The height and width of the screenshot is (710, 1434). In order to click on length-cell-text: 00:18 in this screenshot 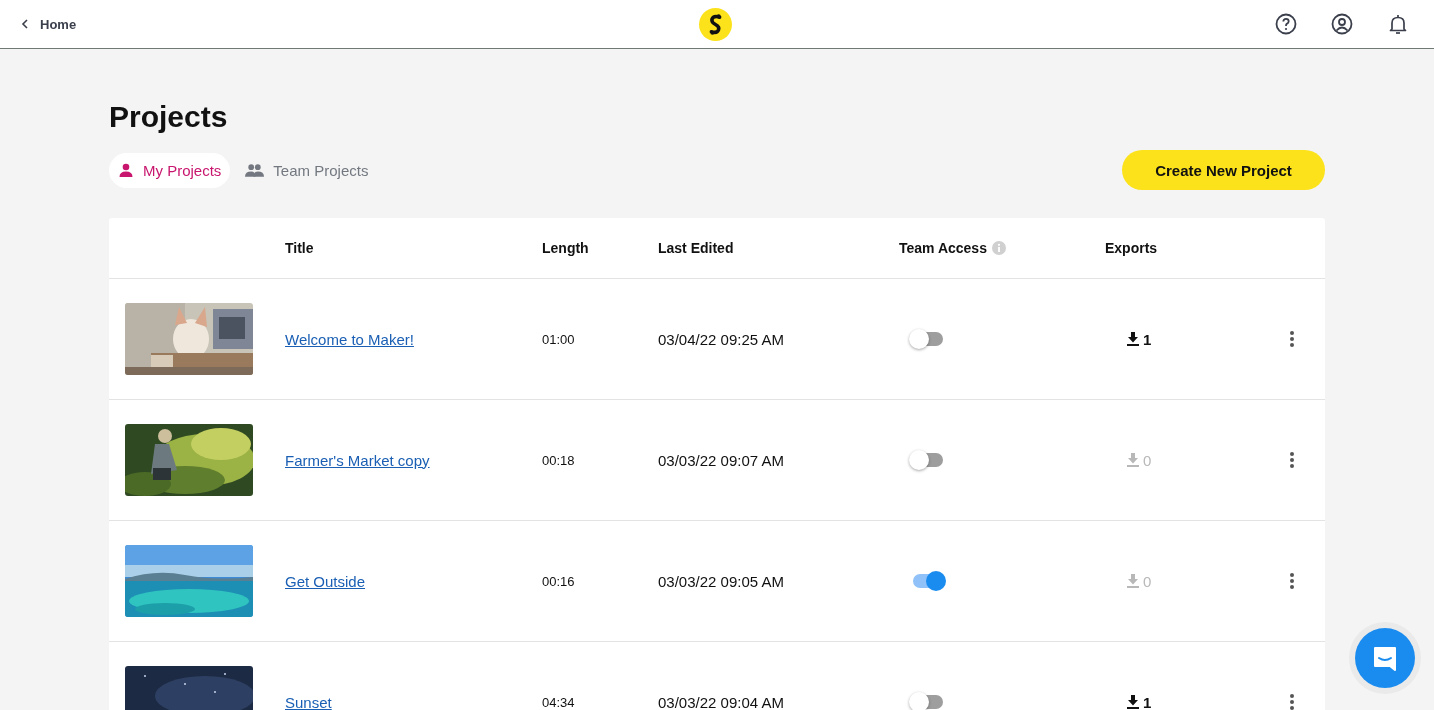, I will do `click(559, 460)`.